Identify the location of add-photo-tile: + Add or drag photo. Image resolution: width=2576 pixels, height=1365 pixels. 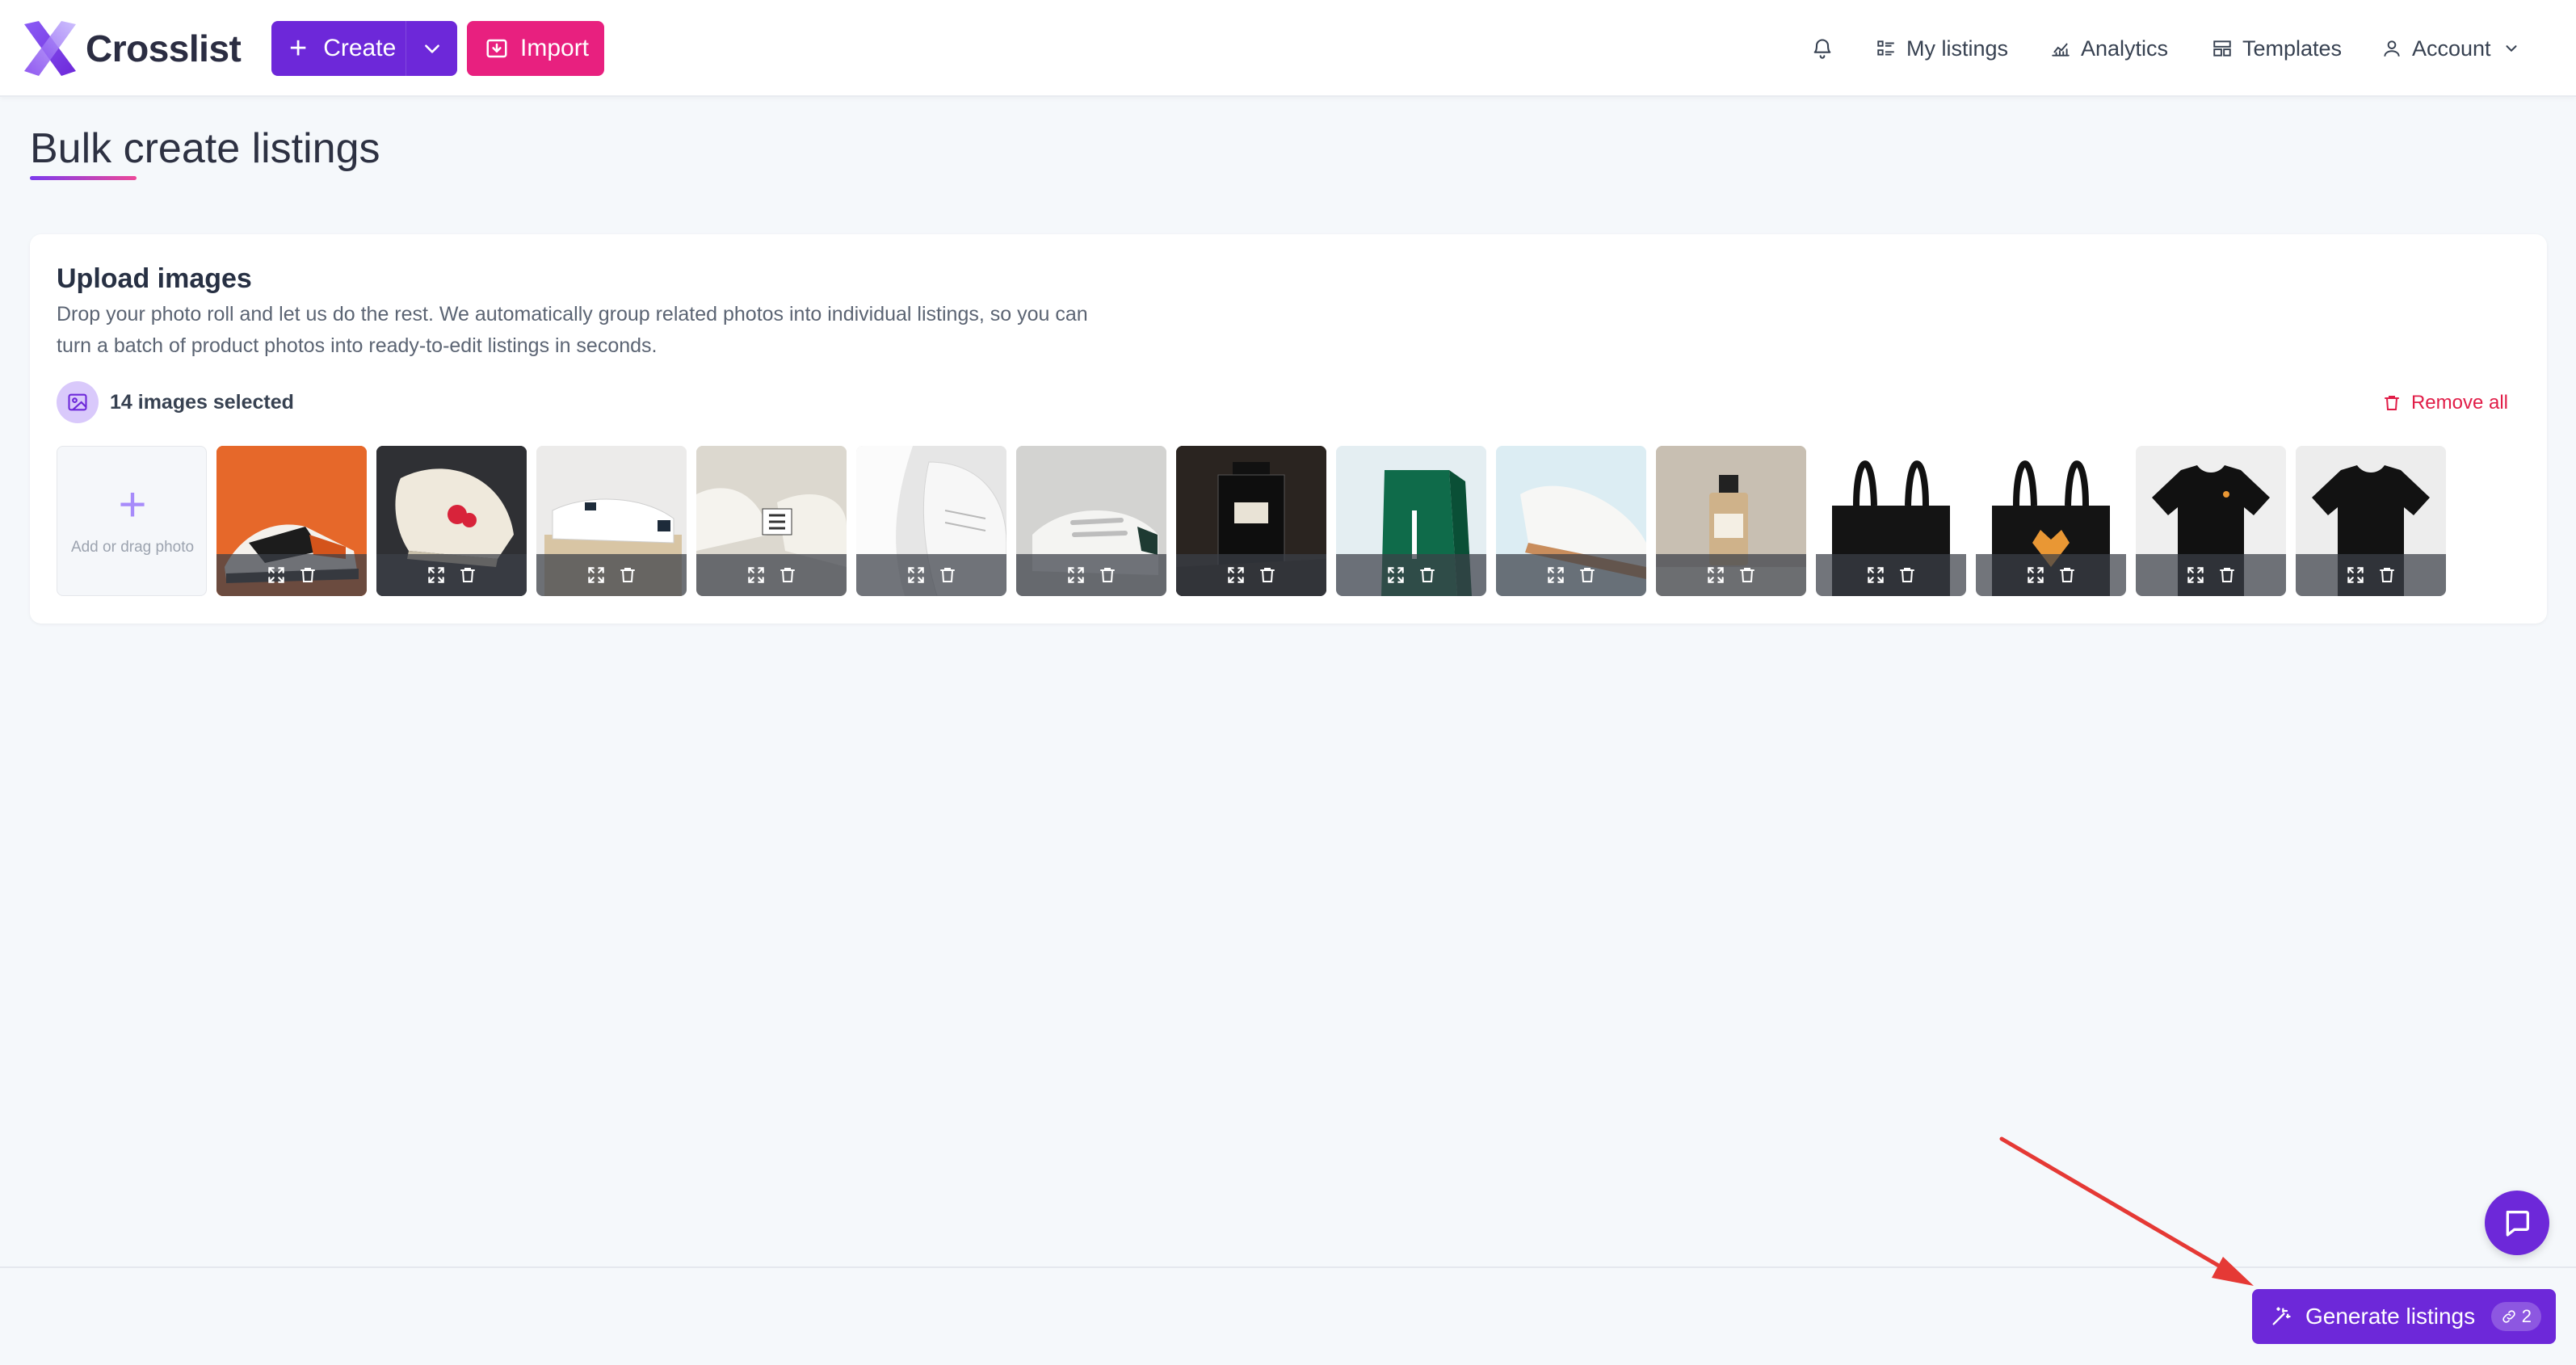
(132, 521).